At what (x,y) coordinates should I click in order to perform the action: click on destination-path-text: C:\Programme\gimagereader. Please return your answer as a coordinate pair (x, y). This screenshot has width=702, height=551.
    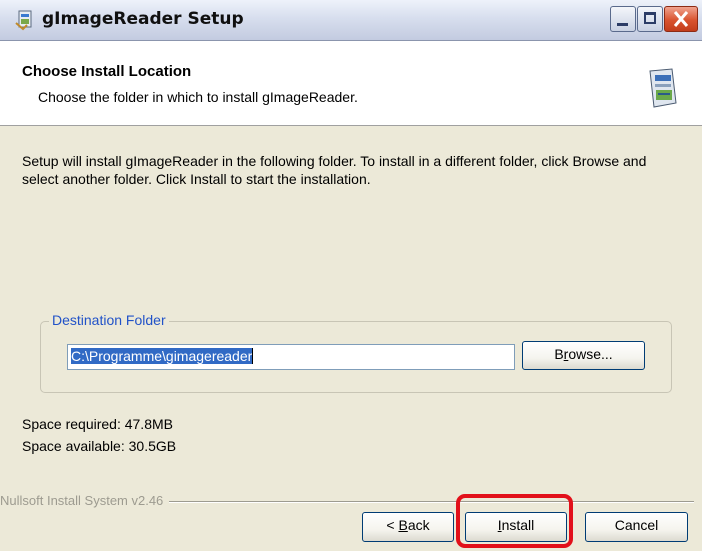
    Looking at the image, I should click on (162, 356).